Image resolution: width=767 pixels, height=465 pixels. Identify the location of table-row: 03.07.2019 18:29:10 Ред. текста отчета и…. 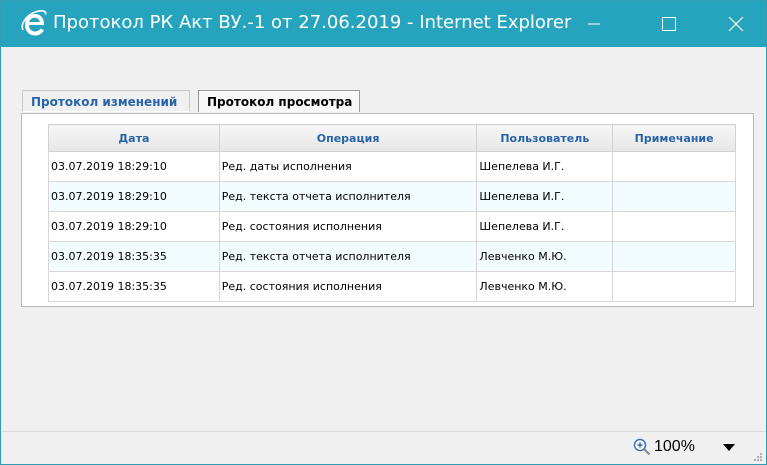
(392, 196).